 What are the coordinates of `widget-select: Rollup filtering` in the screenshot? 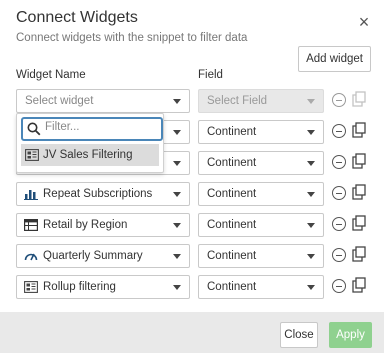 It's located at (103, 287).